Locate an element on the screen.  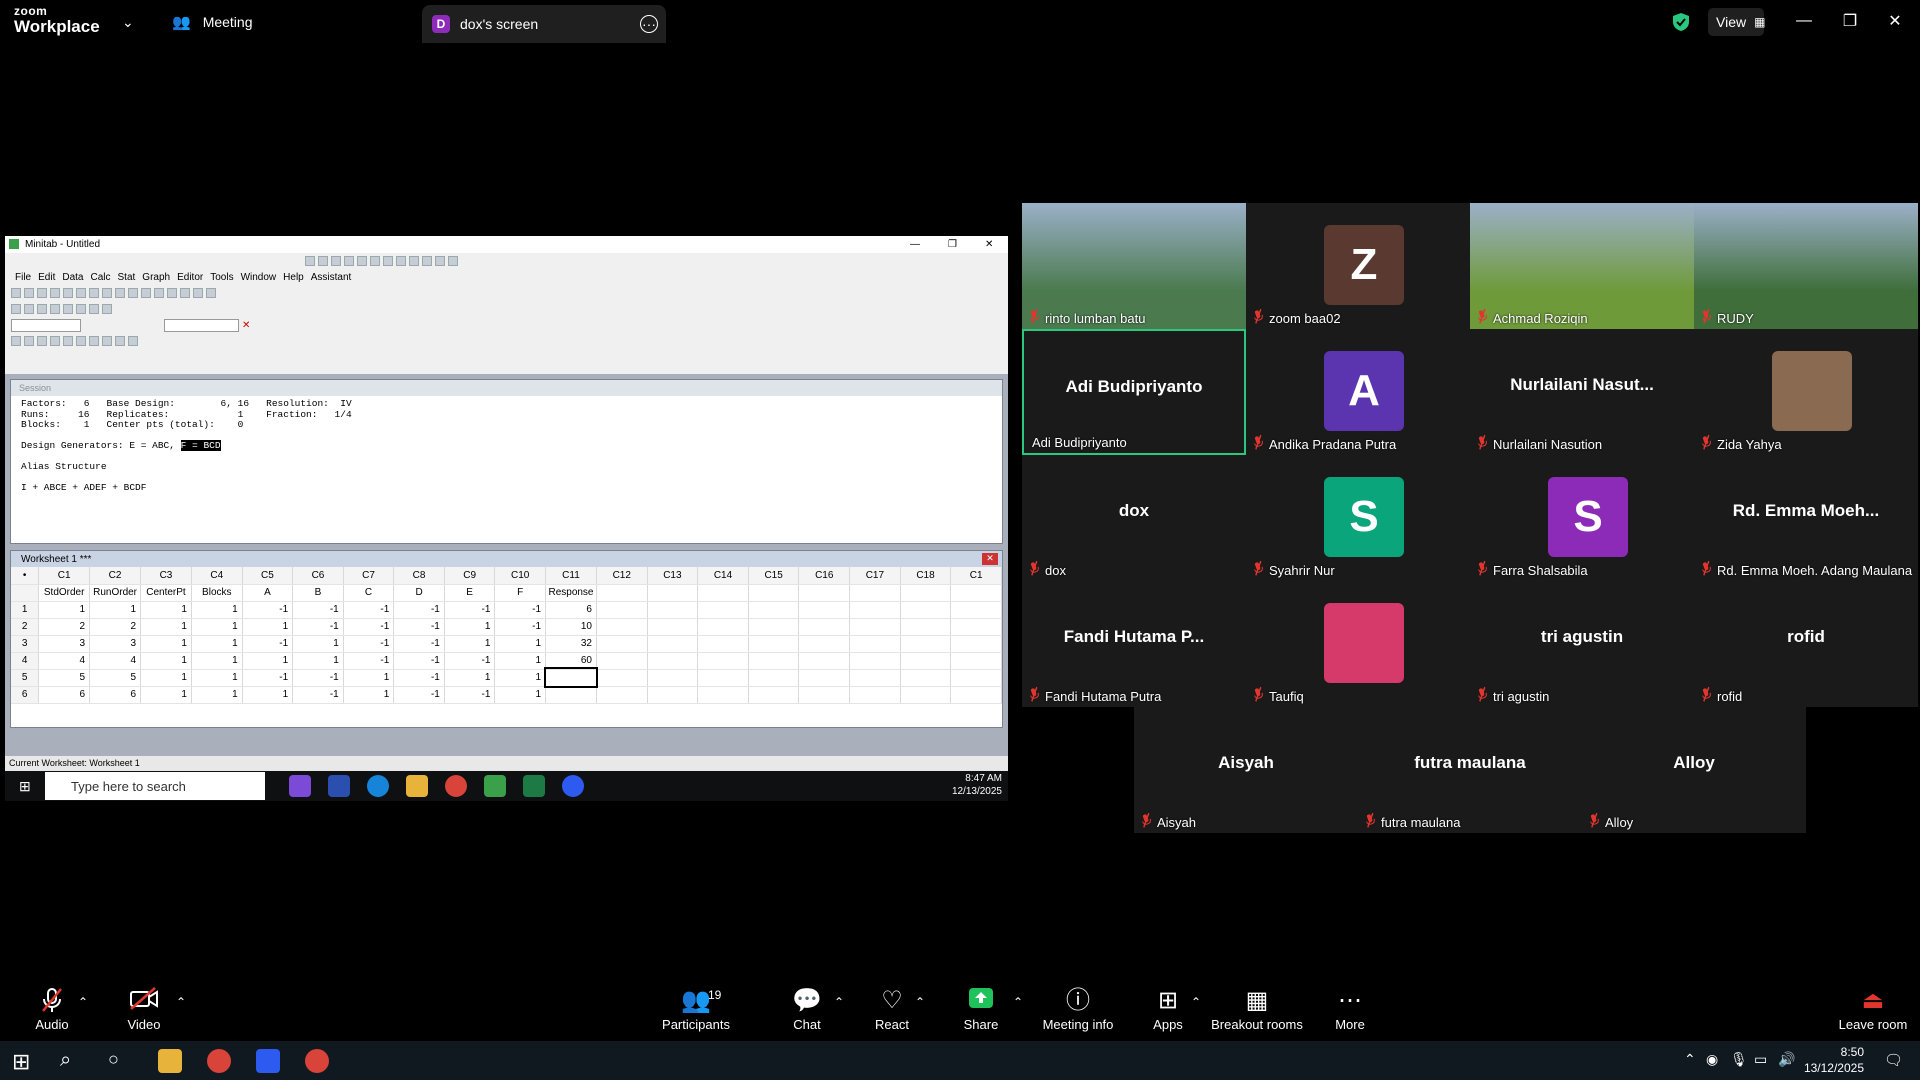
audio-caret-icon: ⌃ is located at coordinates (83, 1002).